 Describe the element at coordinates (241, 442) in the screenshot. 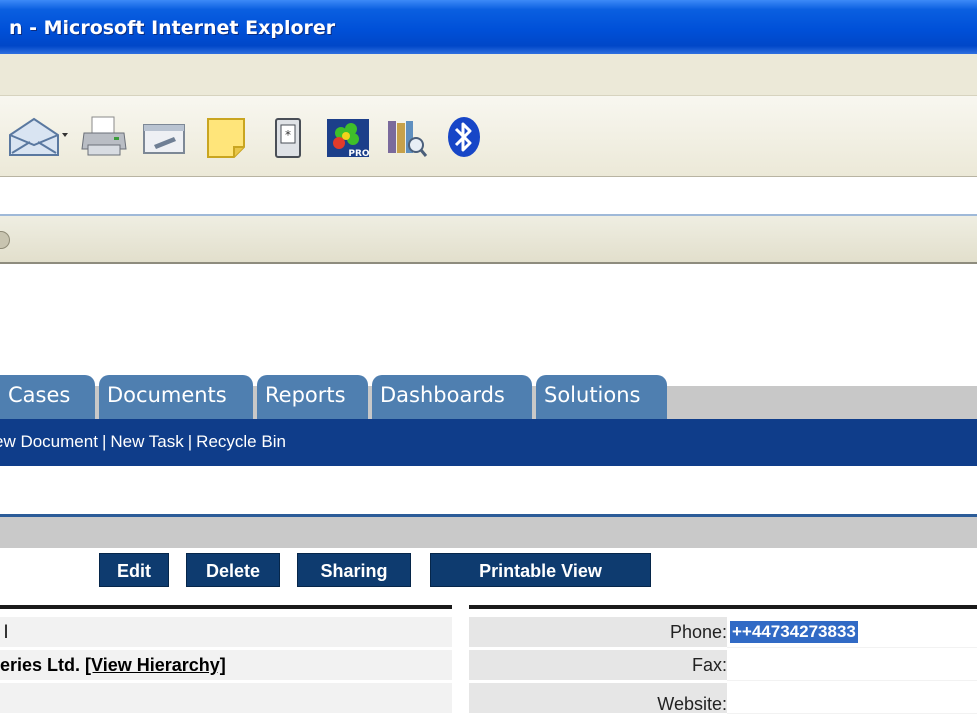

I see `recycle-bin-link: Recycle Bin` at that location.